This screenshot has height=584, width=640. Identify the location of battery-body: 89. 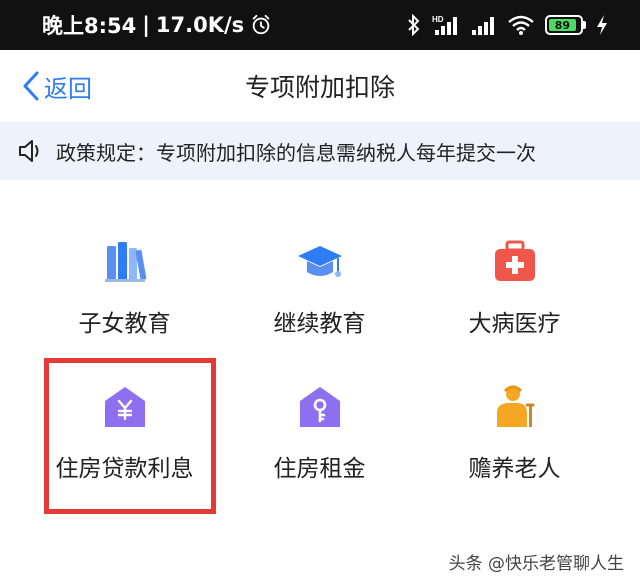
(564, 25).